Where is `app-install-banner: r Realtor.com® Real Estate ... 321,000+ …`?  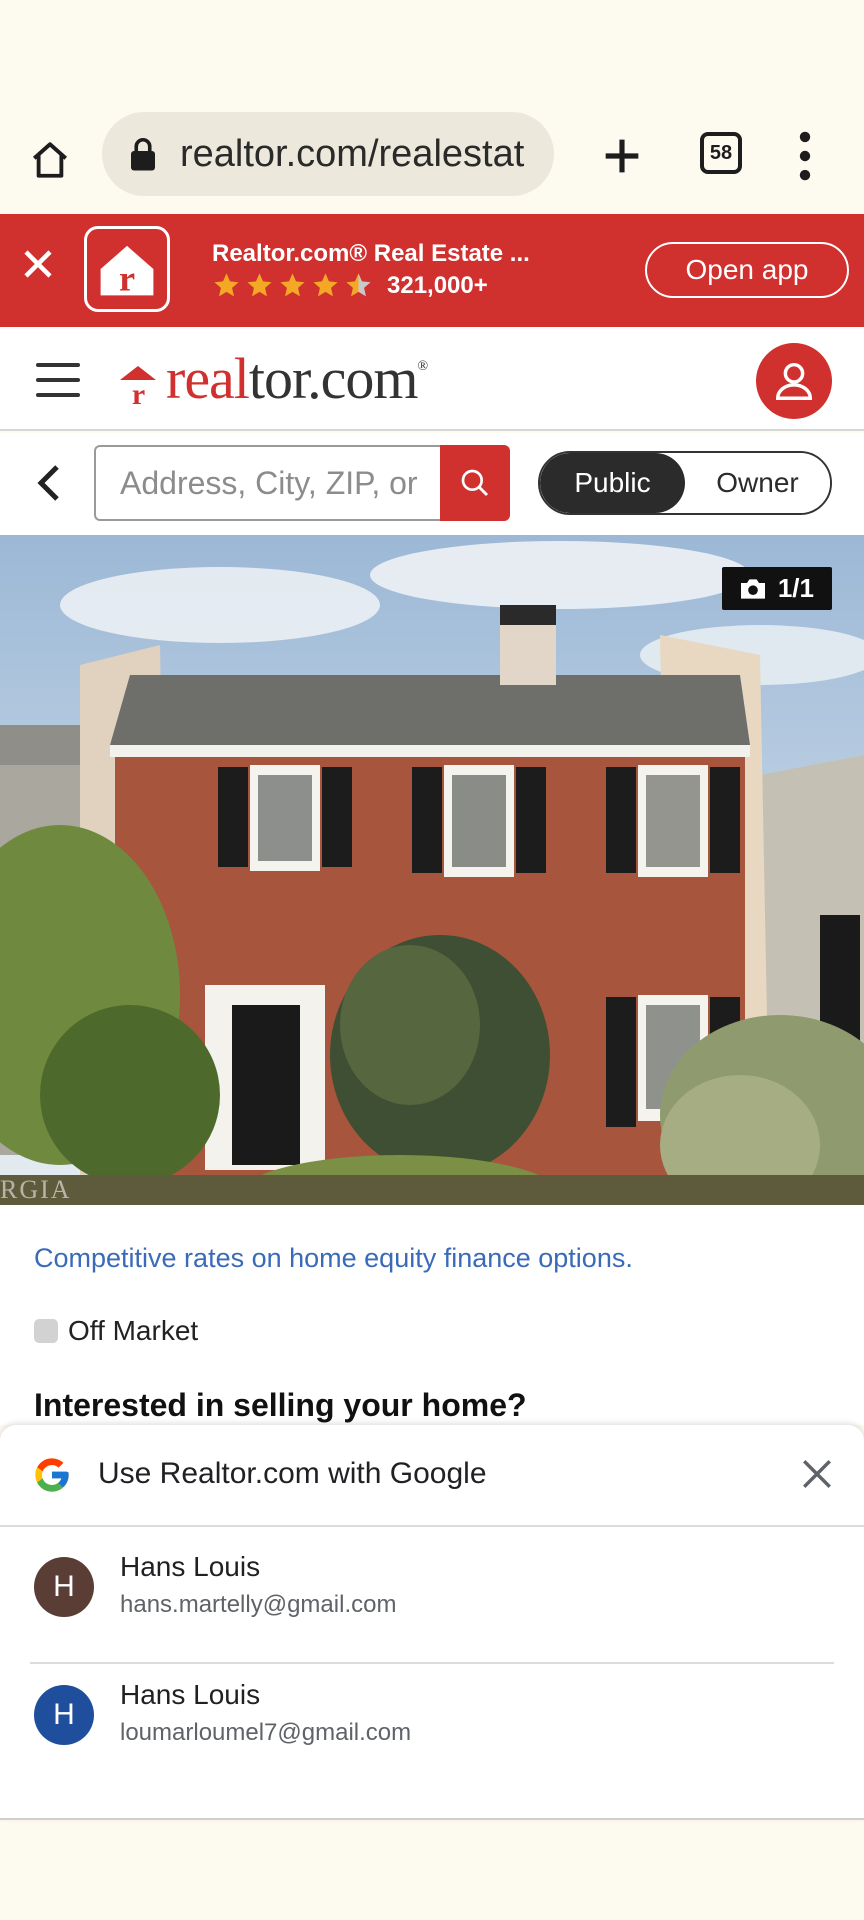
app-install-banner: r Realtor.com® Real Estate ... 321,000+ … is located at coordinates (432, 270).